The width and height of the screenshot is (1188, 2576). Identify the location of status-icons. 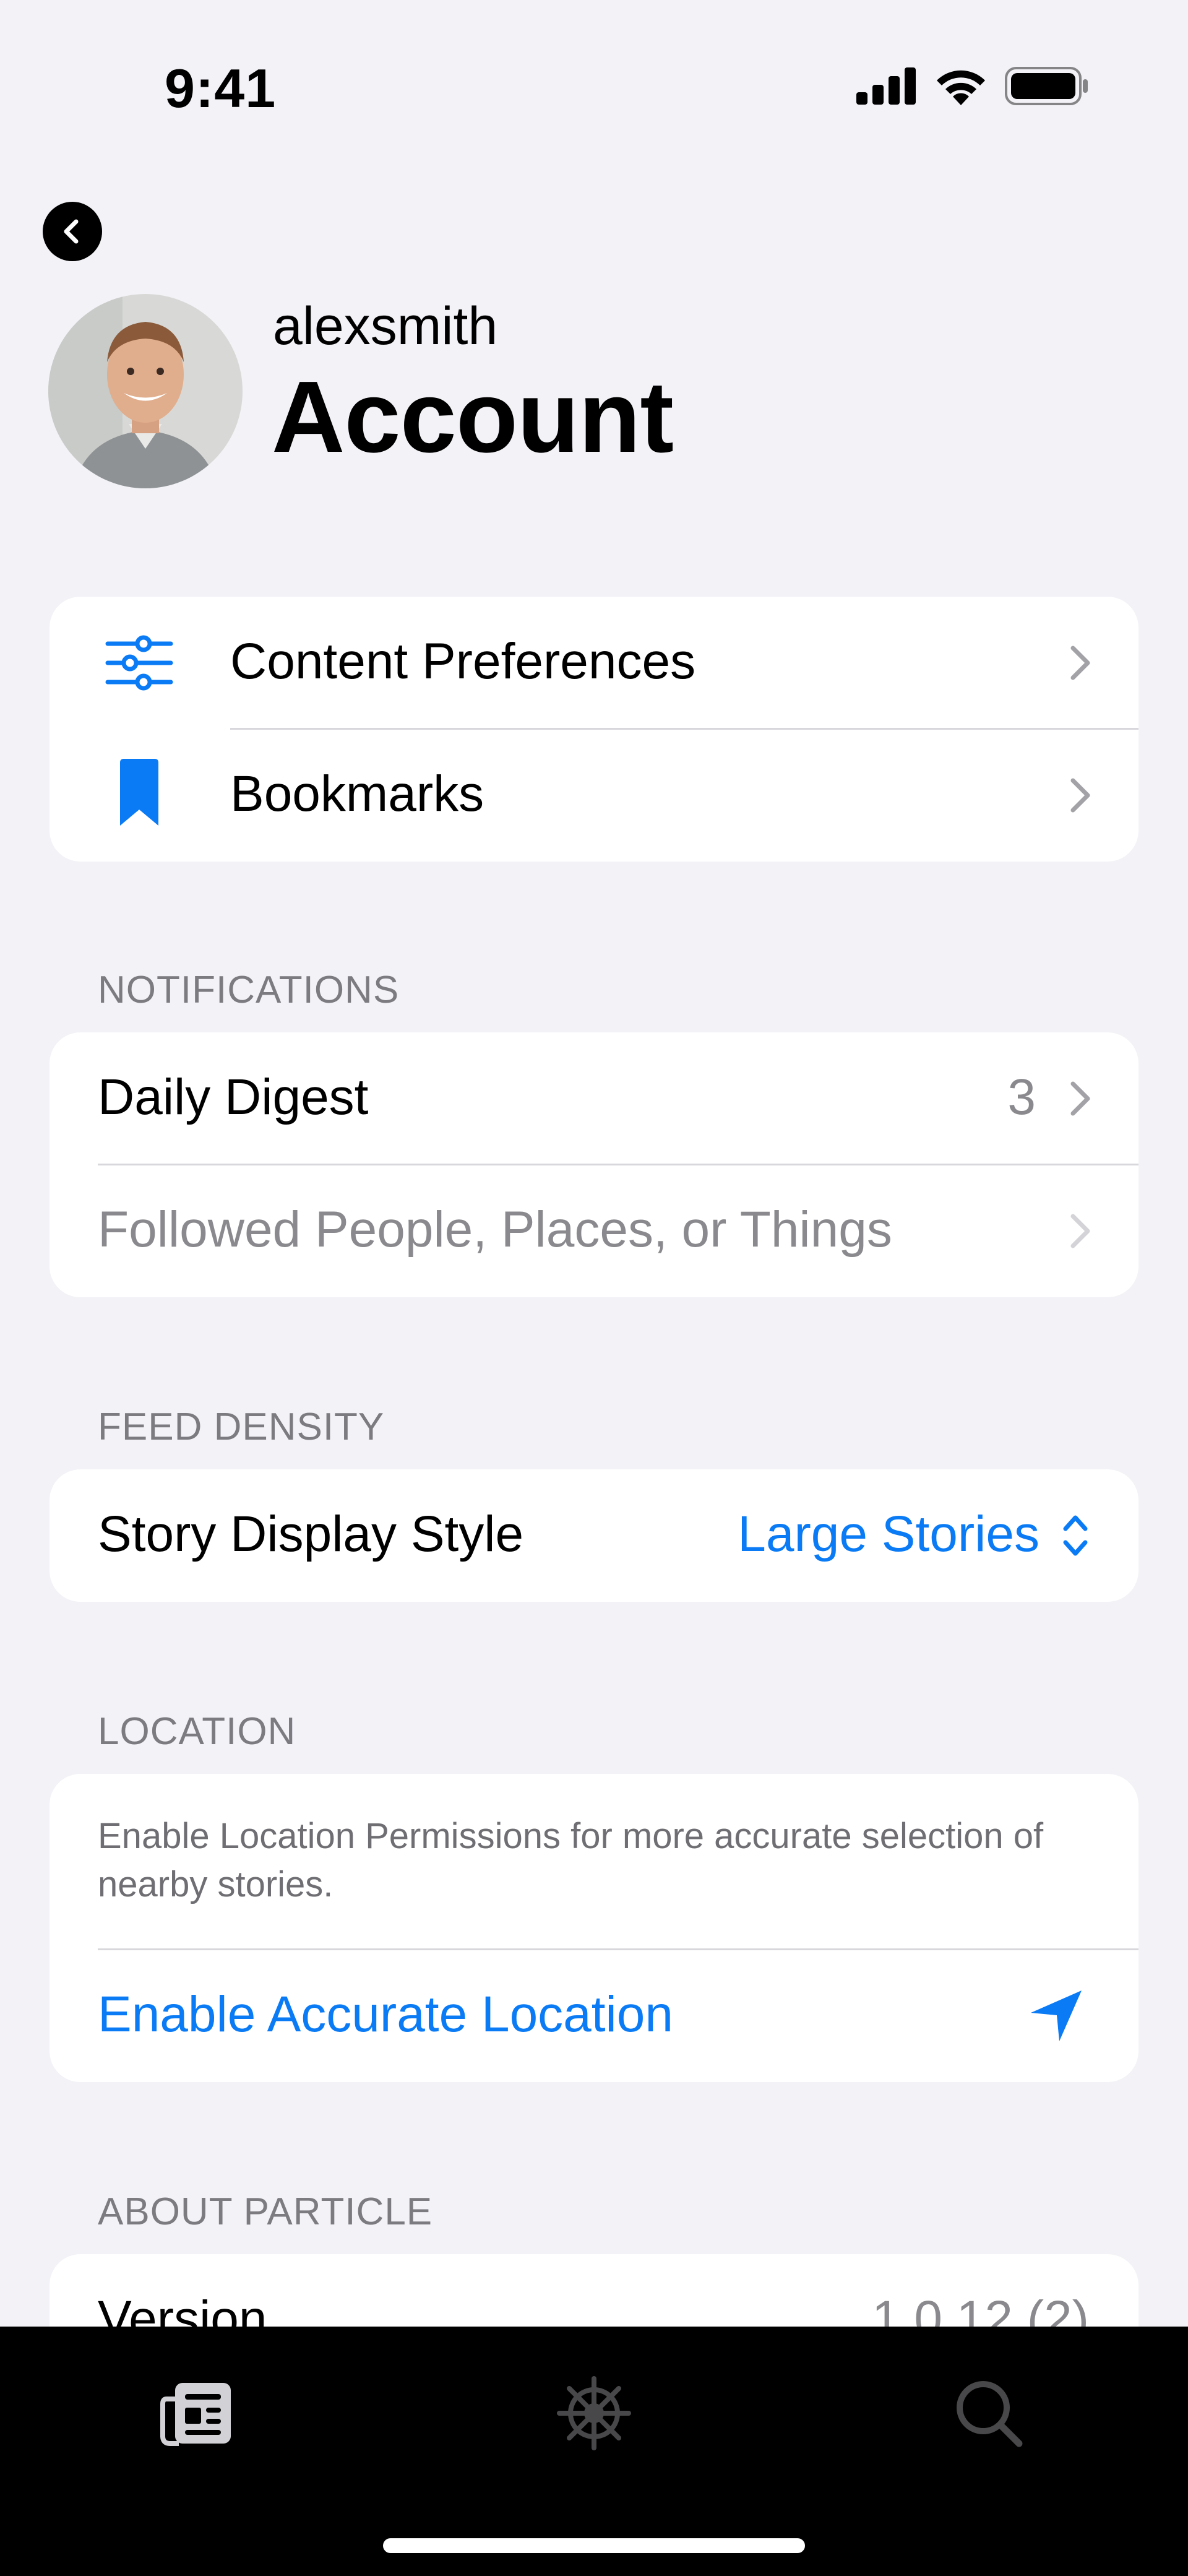
(972, 86).